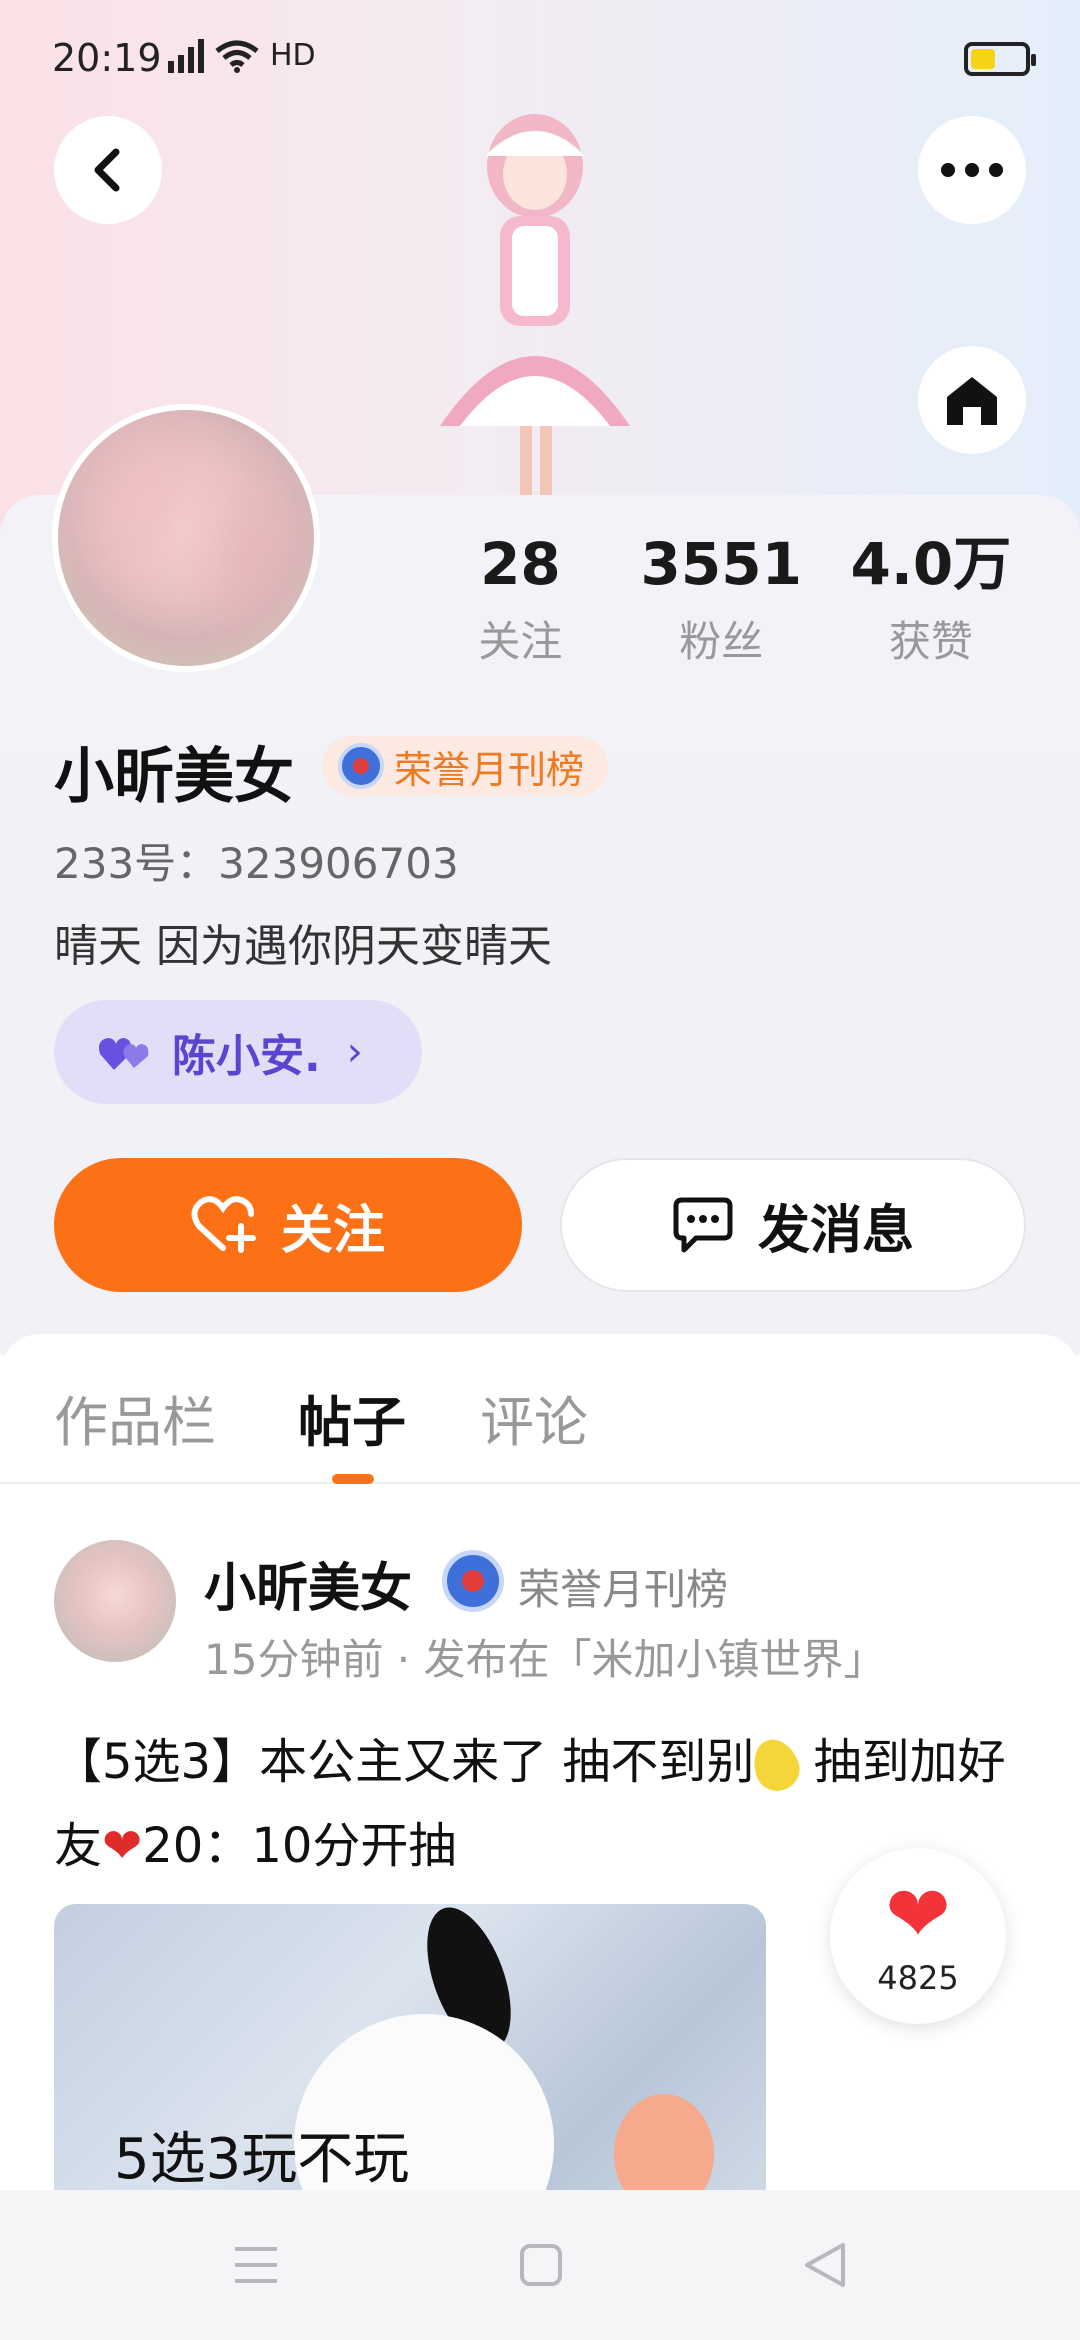 The image size is (1080, 2340). I want to click on chat-icon, so click(703, 1225).